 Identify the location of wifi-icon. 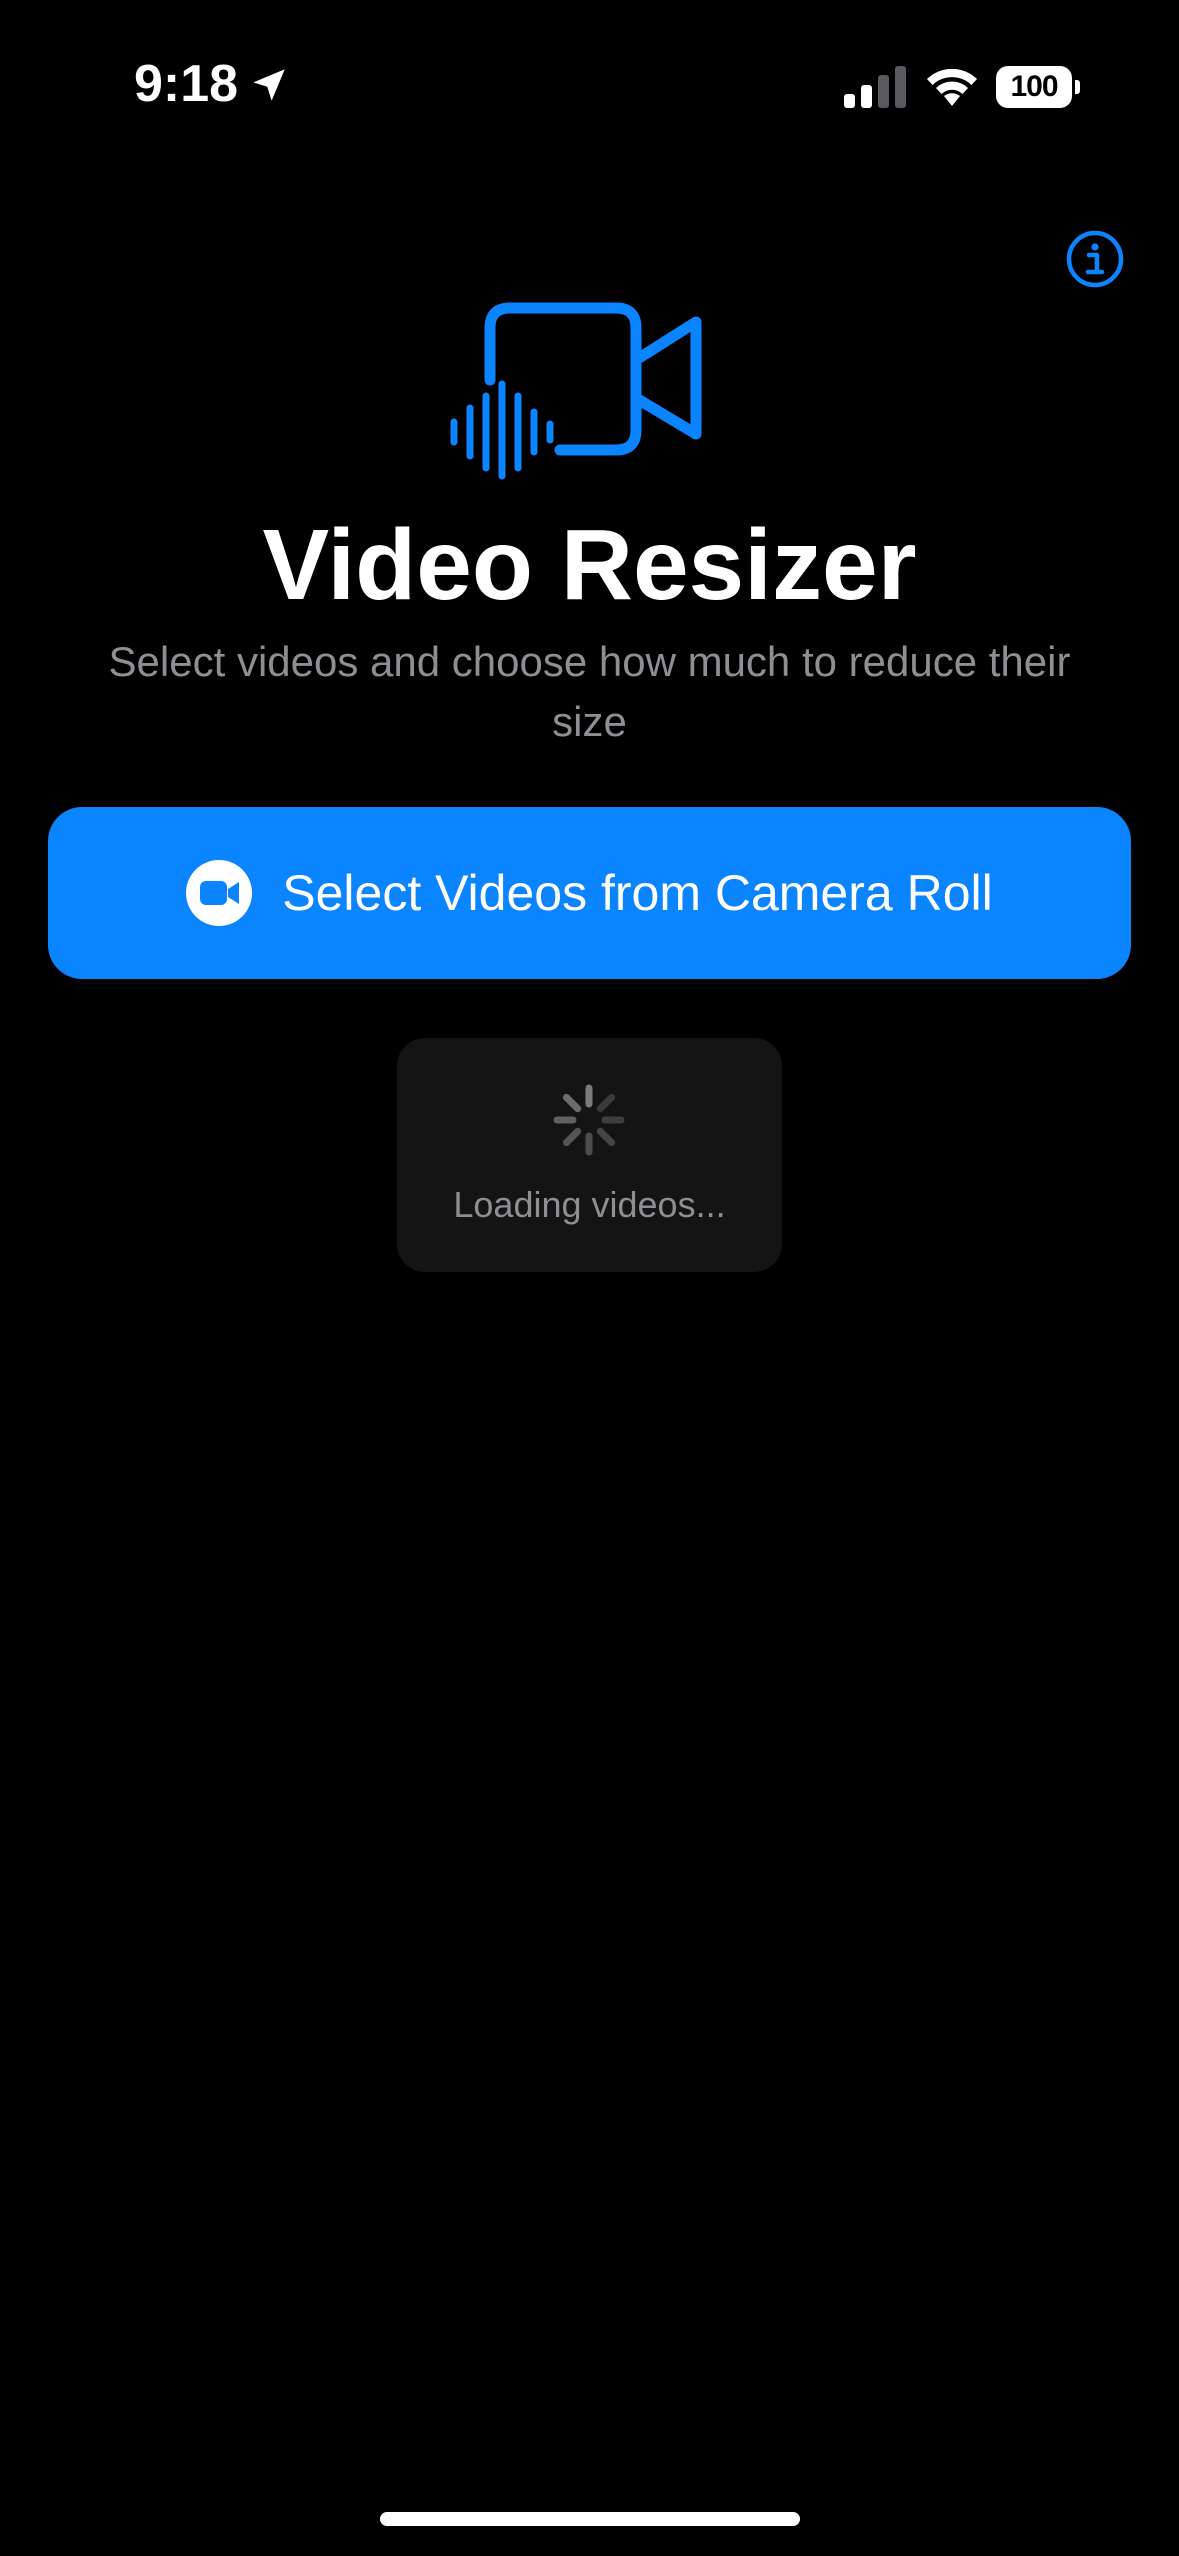
(952, 87).